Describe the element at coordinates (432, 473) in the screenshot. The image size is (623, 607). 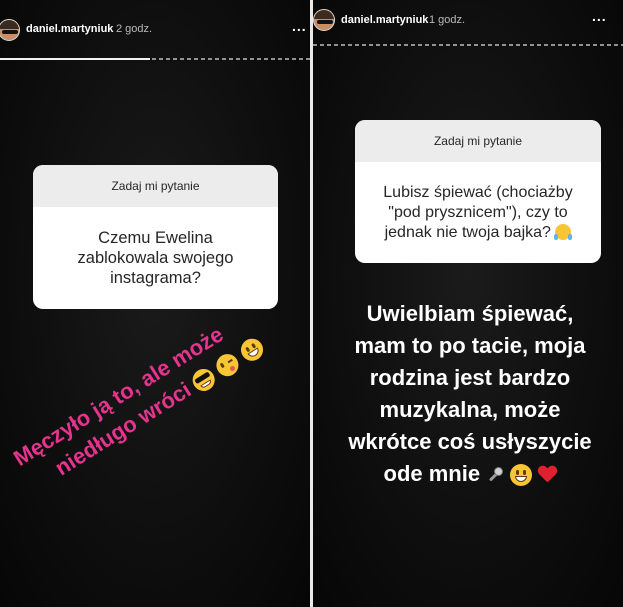
I see `answer-line-6: ode mnie` at that location.